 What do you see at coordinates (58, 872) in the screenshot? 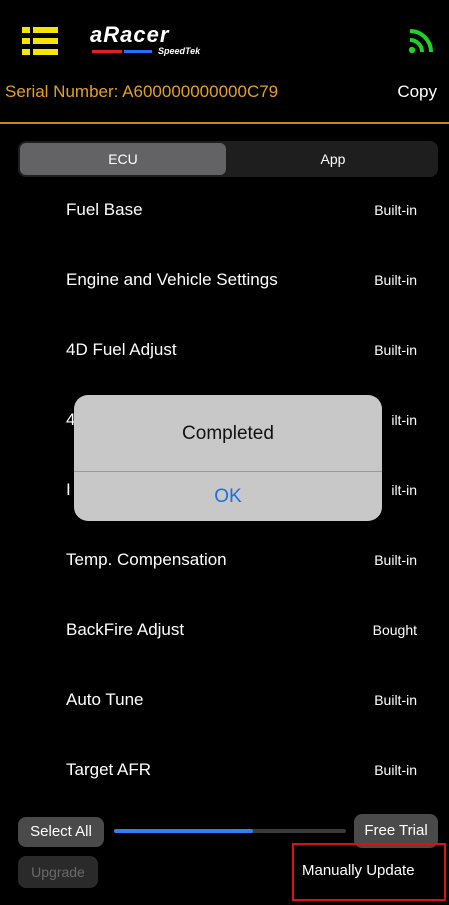
I see `upgrade-button: Upgrade` at bounding box center [58, 872].